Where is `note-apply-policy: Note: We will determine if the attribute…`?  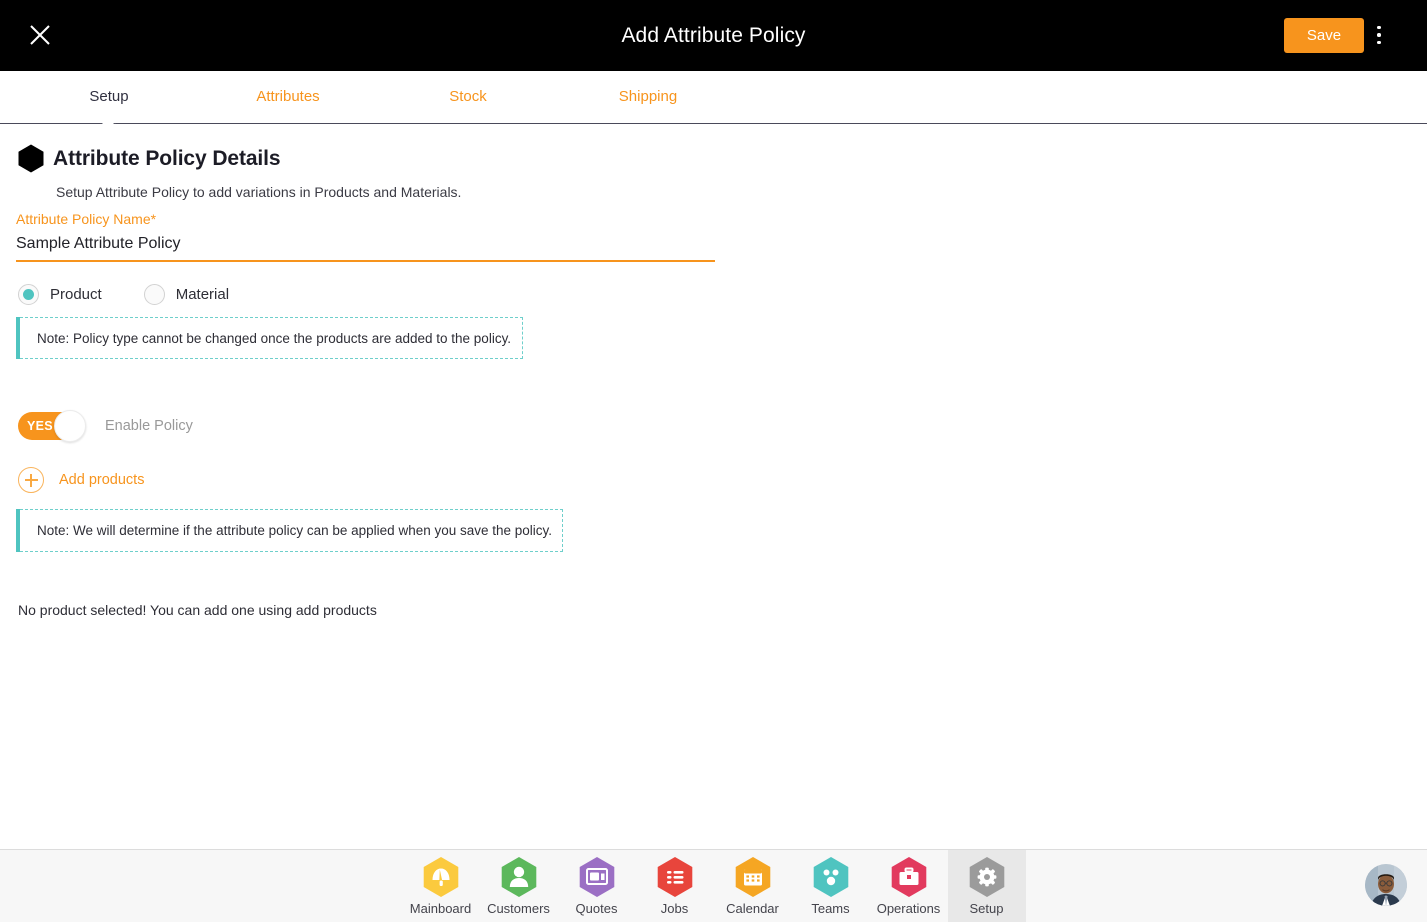
note-apply-policy: Note: We will determine if the attribute… is located at coordinates (289, 530).